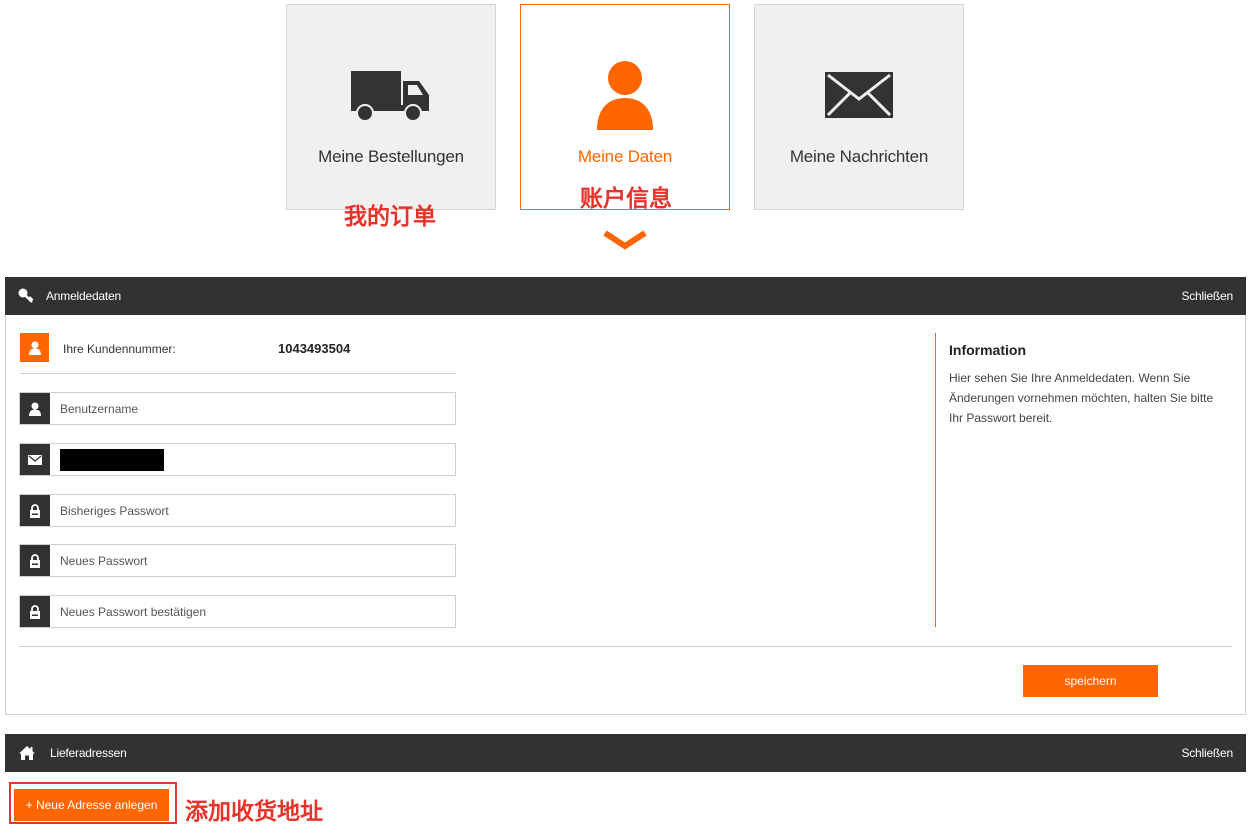 The width and height of the screenshot is (1251, 826). Describe the element at coordinates (314, 348) in the screenshot. I see `customer-number-value: 1043493504` at that location.